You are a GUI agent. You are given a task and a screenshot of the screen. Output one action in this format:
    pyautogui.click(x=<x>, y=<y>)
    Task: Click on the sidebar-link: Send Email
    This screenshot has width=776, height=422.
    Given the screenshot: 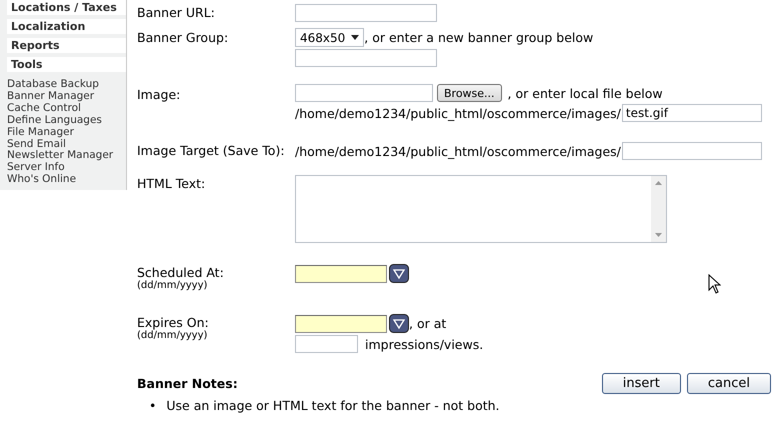 What is the action you would take?
    pyautogui.click(x=36, y=144)
    